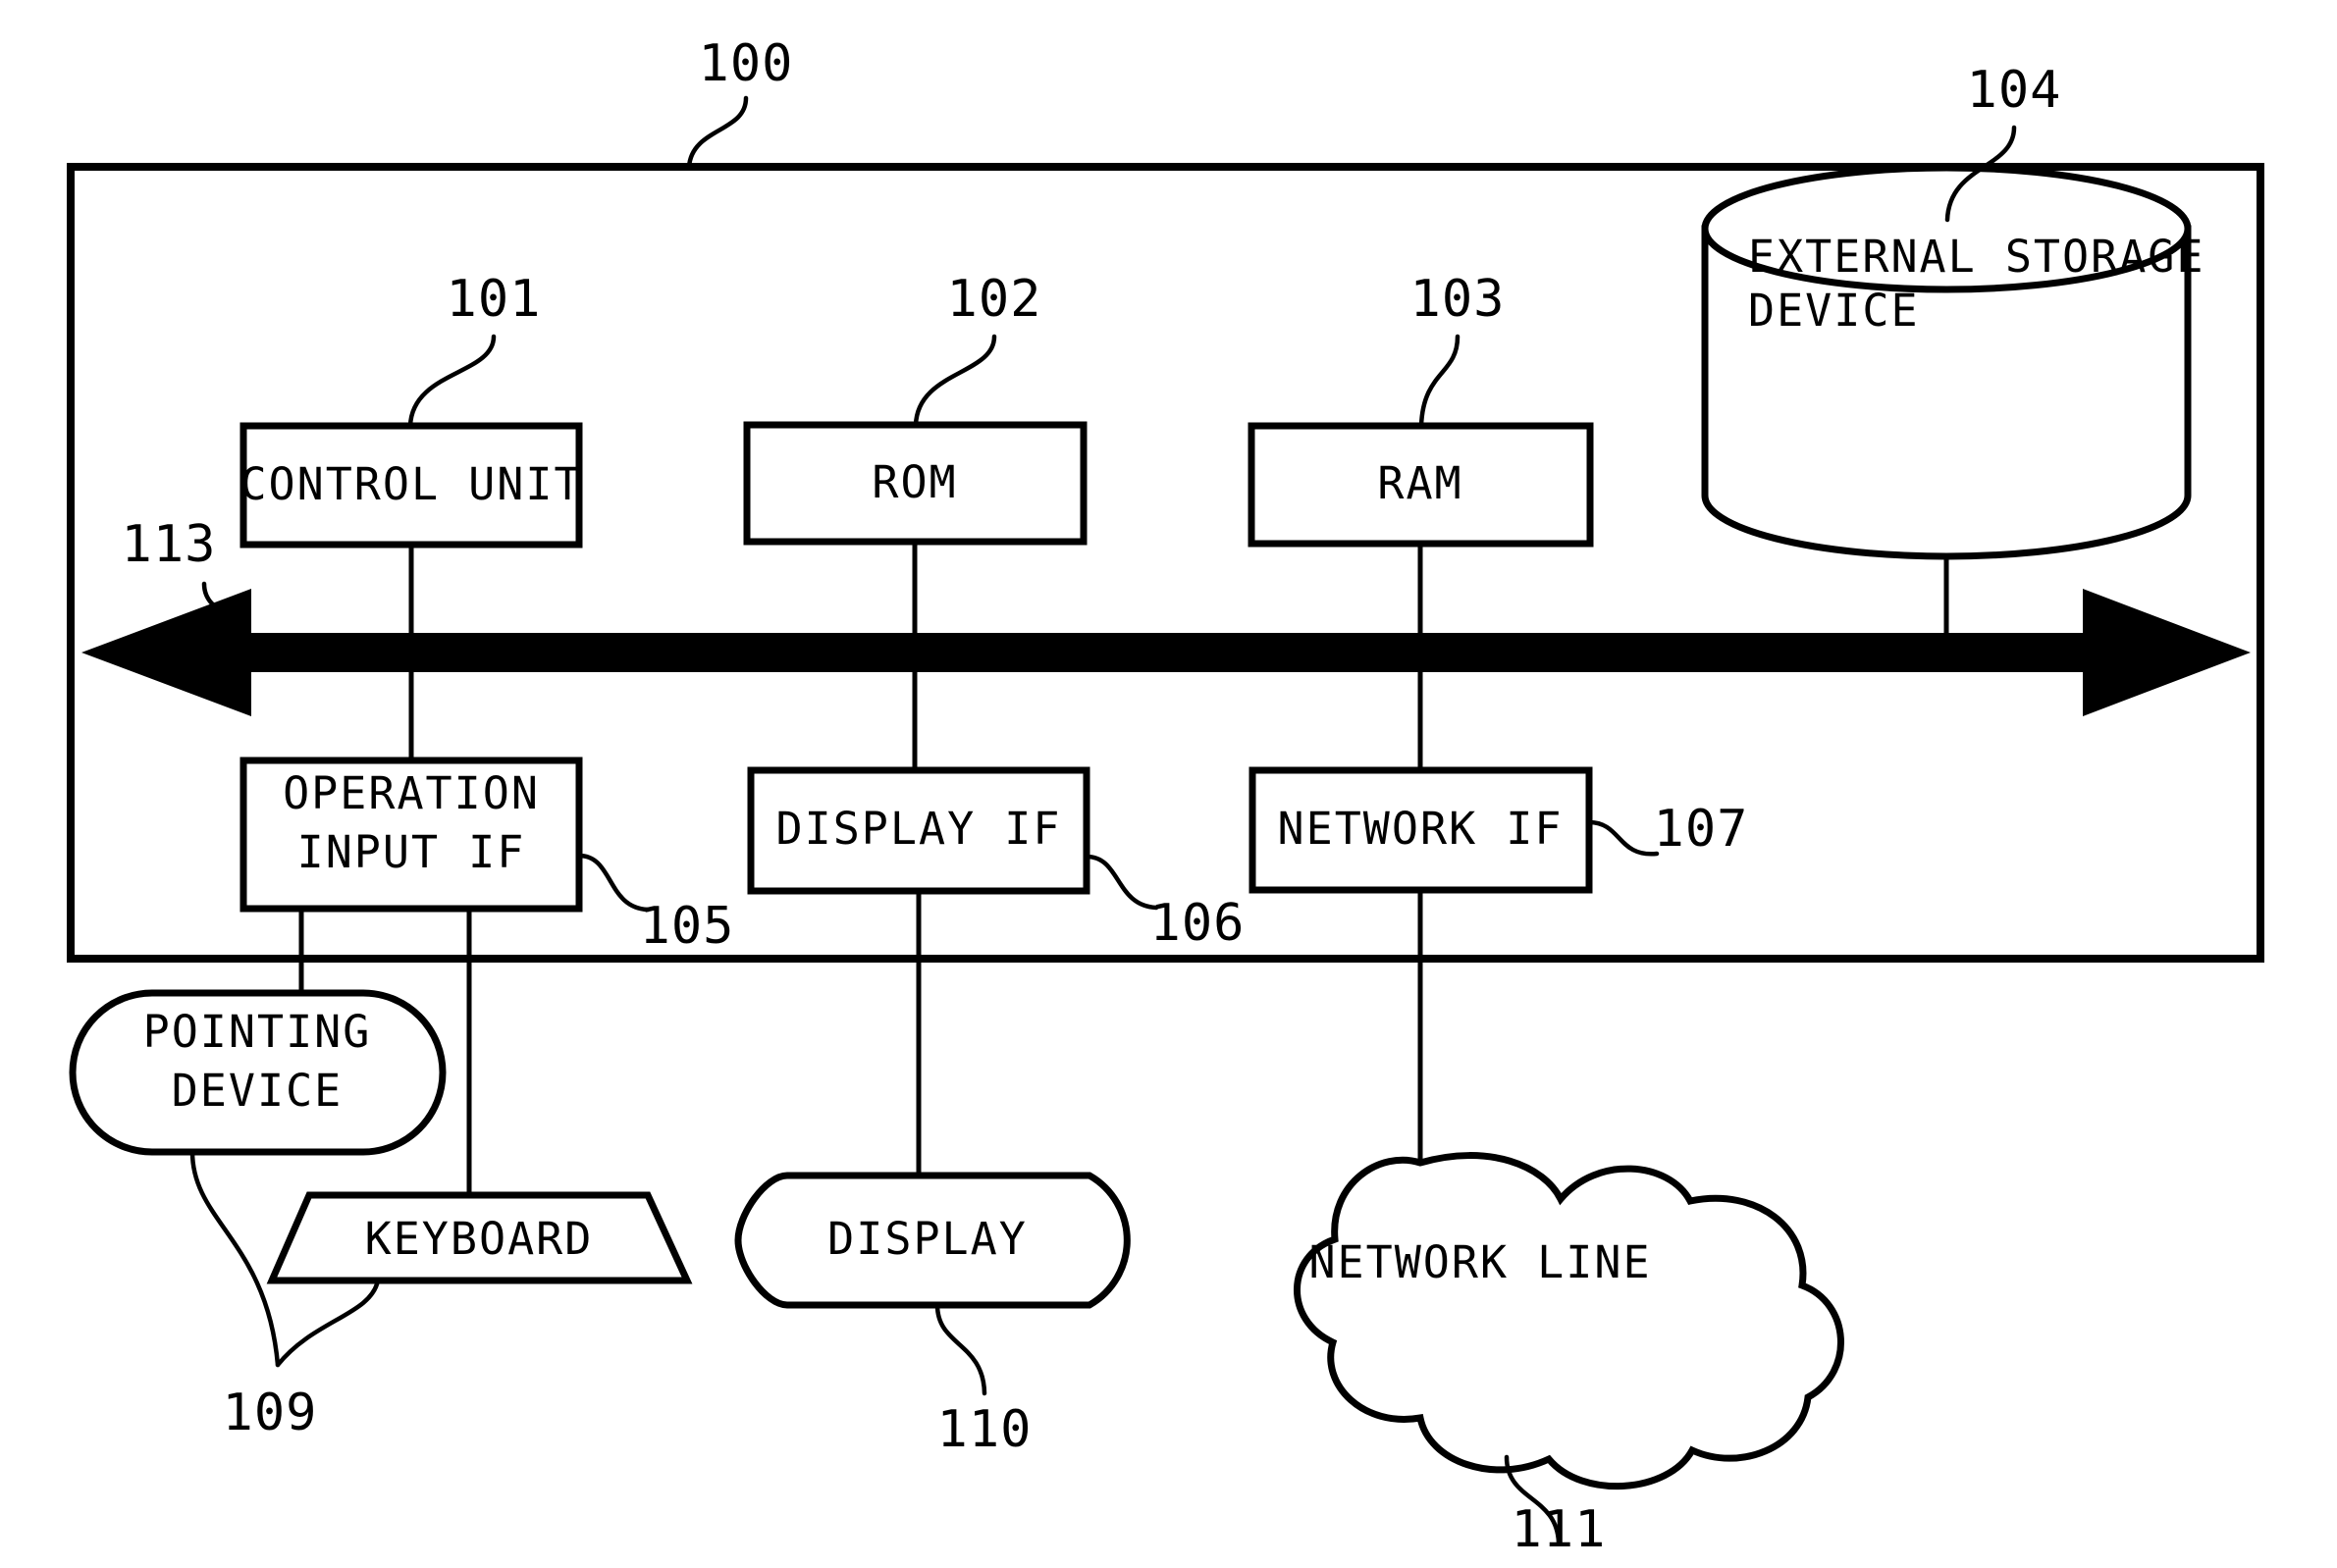 This screenshot has width=2337, height=1568. Describe the element at coordinates (1166, 652) in the screenshot. I see `system-bus-arrow` at that location.